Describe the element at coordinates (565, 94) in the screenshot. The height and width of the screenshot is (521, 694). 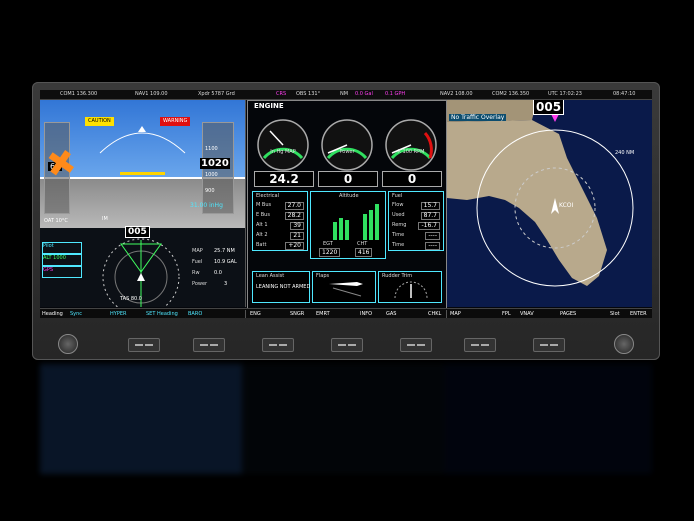
I see `utc-time: UTC 17:02:23` at that location.